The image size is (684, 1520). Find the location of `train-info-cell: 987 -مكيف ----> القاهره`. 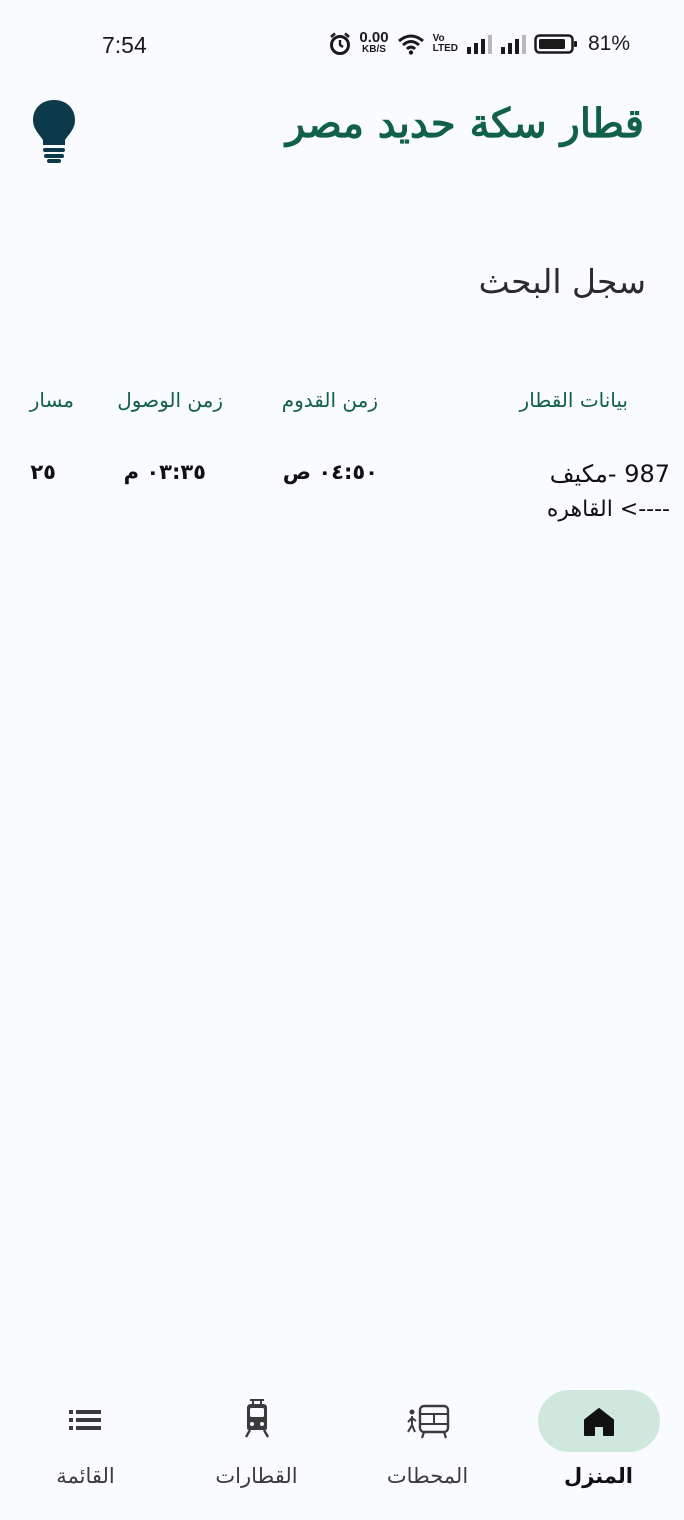

train-info-cell: 987 -مكيف ----> القاهره is located at coordinates (570, 492).